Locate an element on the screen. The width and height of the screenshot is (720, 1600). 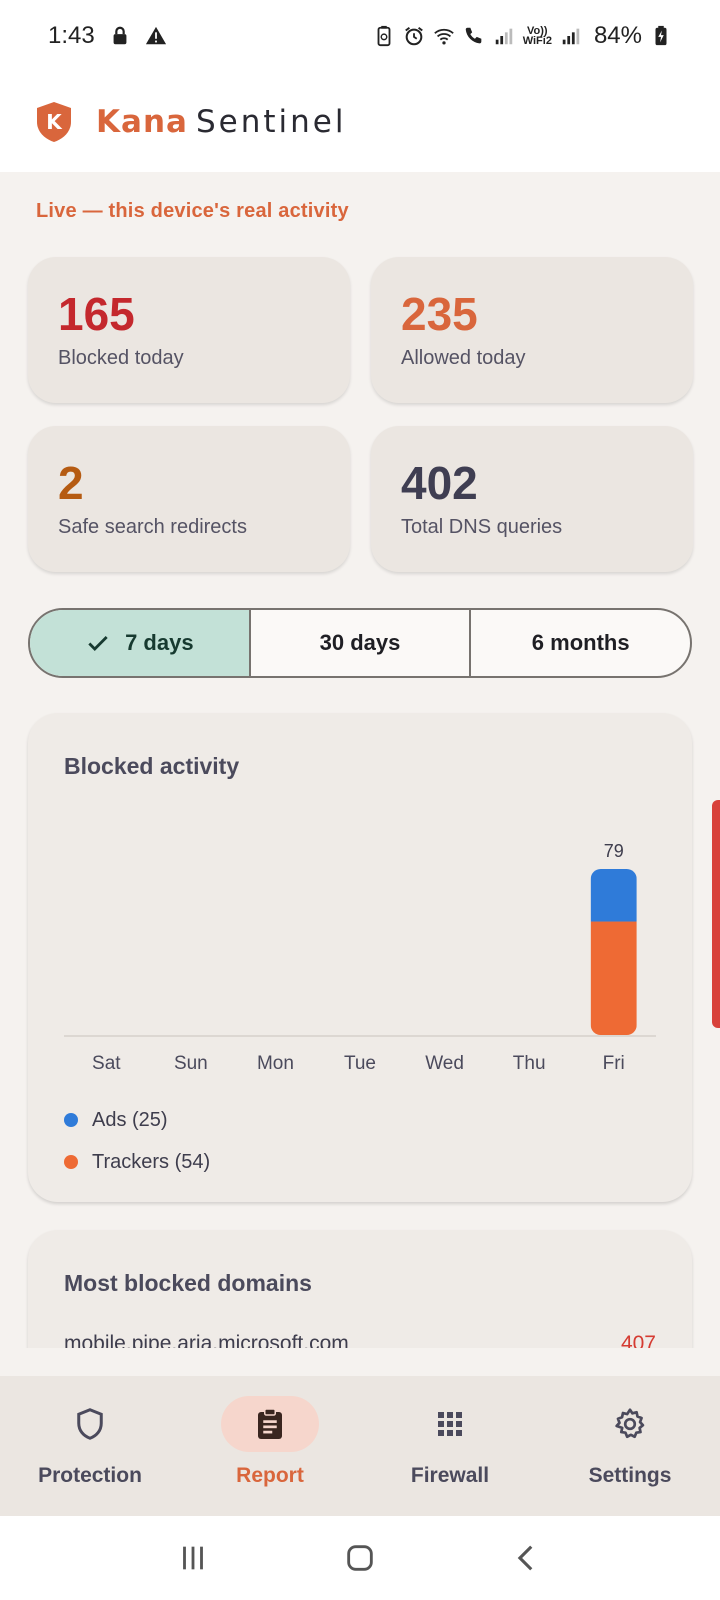
legend-label: Ads (25) is located at coordinates (130, 1119).